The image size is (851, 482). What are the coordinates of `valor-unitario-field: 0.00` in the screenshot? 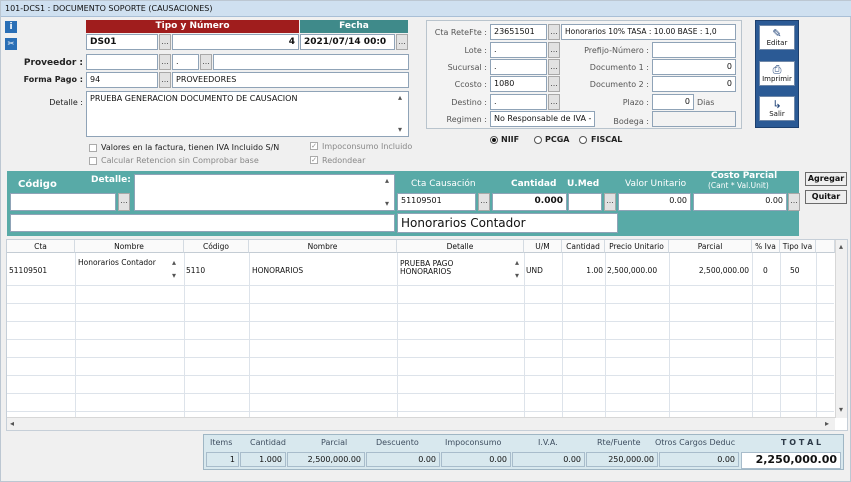 It's located at (654, 202).